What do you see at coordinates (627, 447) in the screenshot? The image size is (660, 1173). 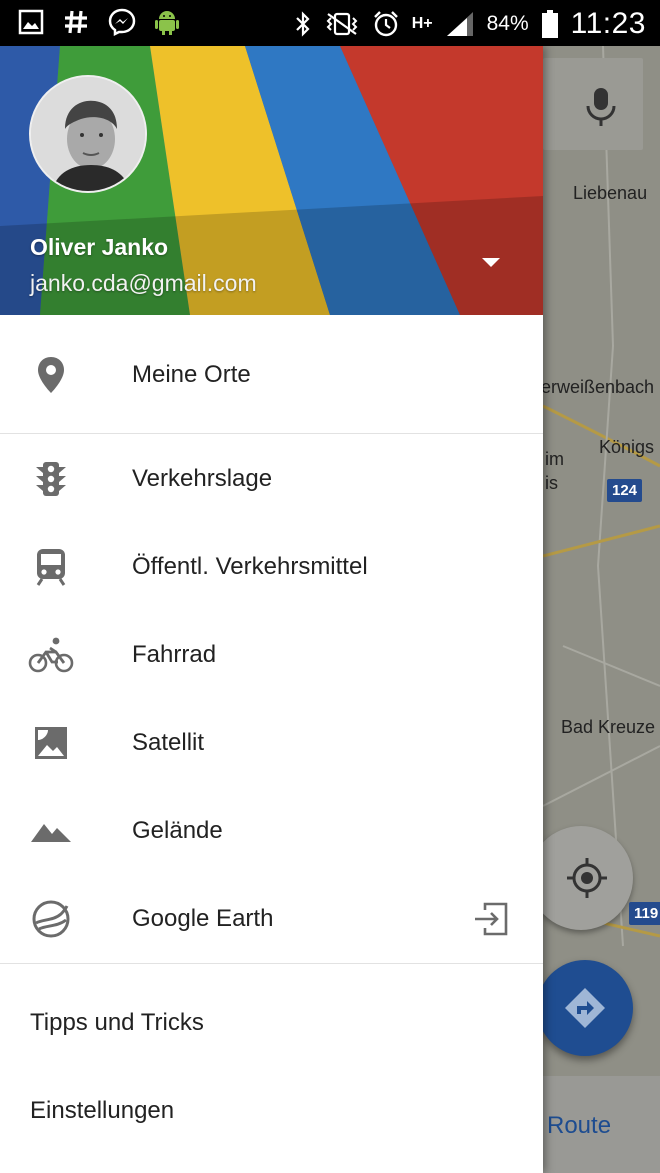 I see `map-place-label: Königs` at bounding box center [627, 447].